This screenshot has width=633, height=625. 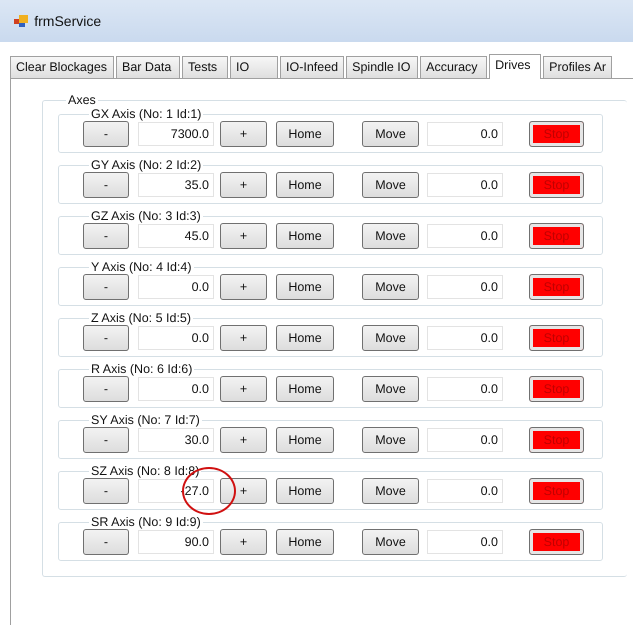 What do you see at coordinates (148, 67) in the screenshot?
I see `tab: Bar Data` at bounding box center [148, 67].